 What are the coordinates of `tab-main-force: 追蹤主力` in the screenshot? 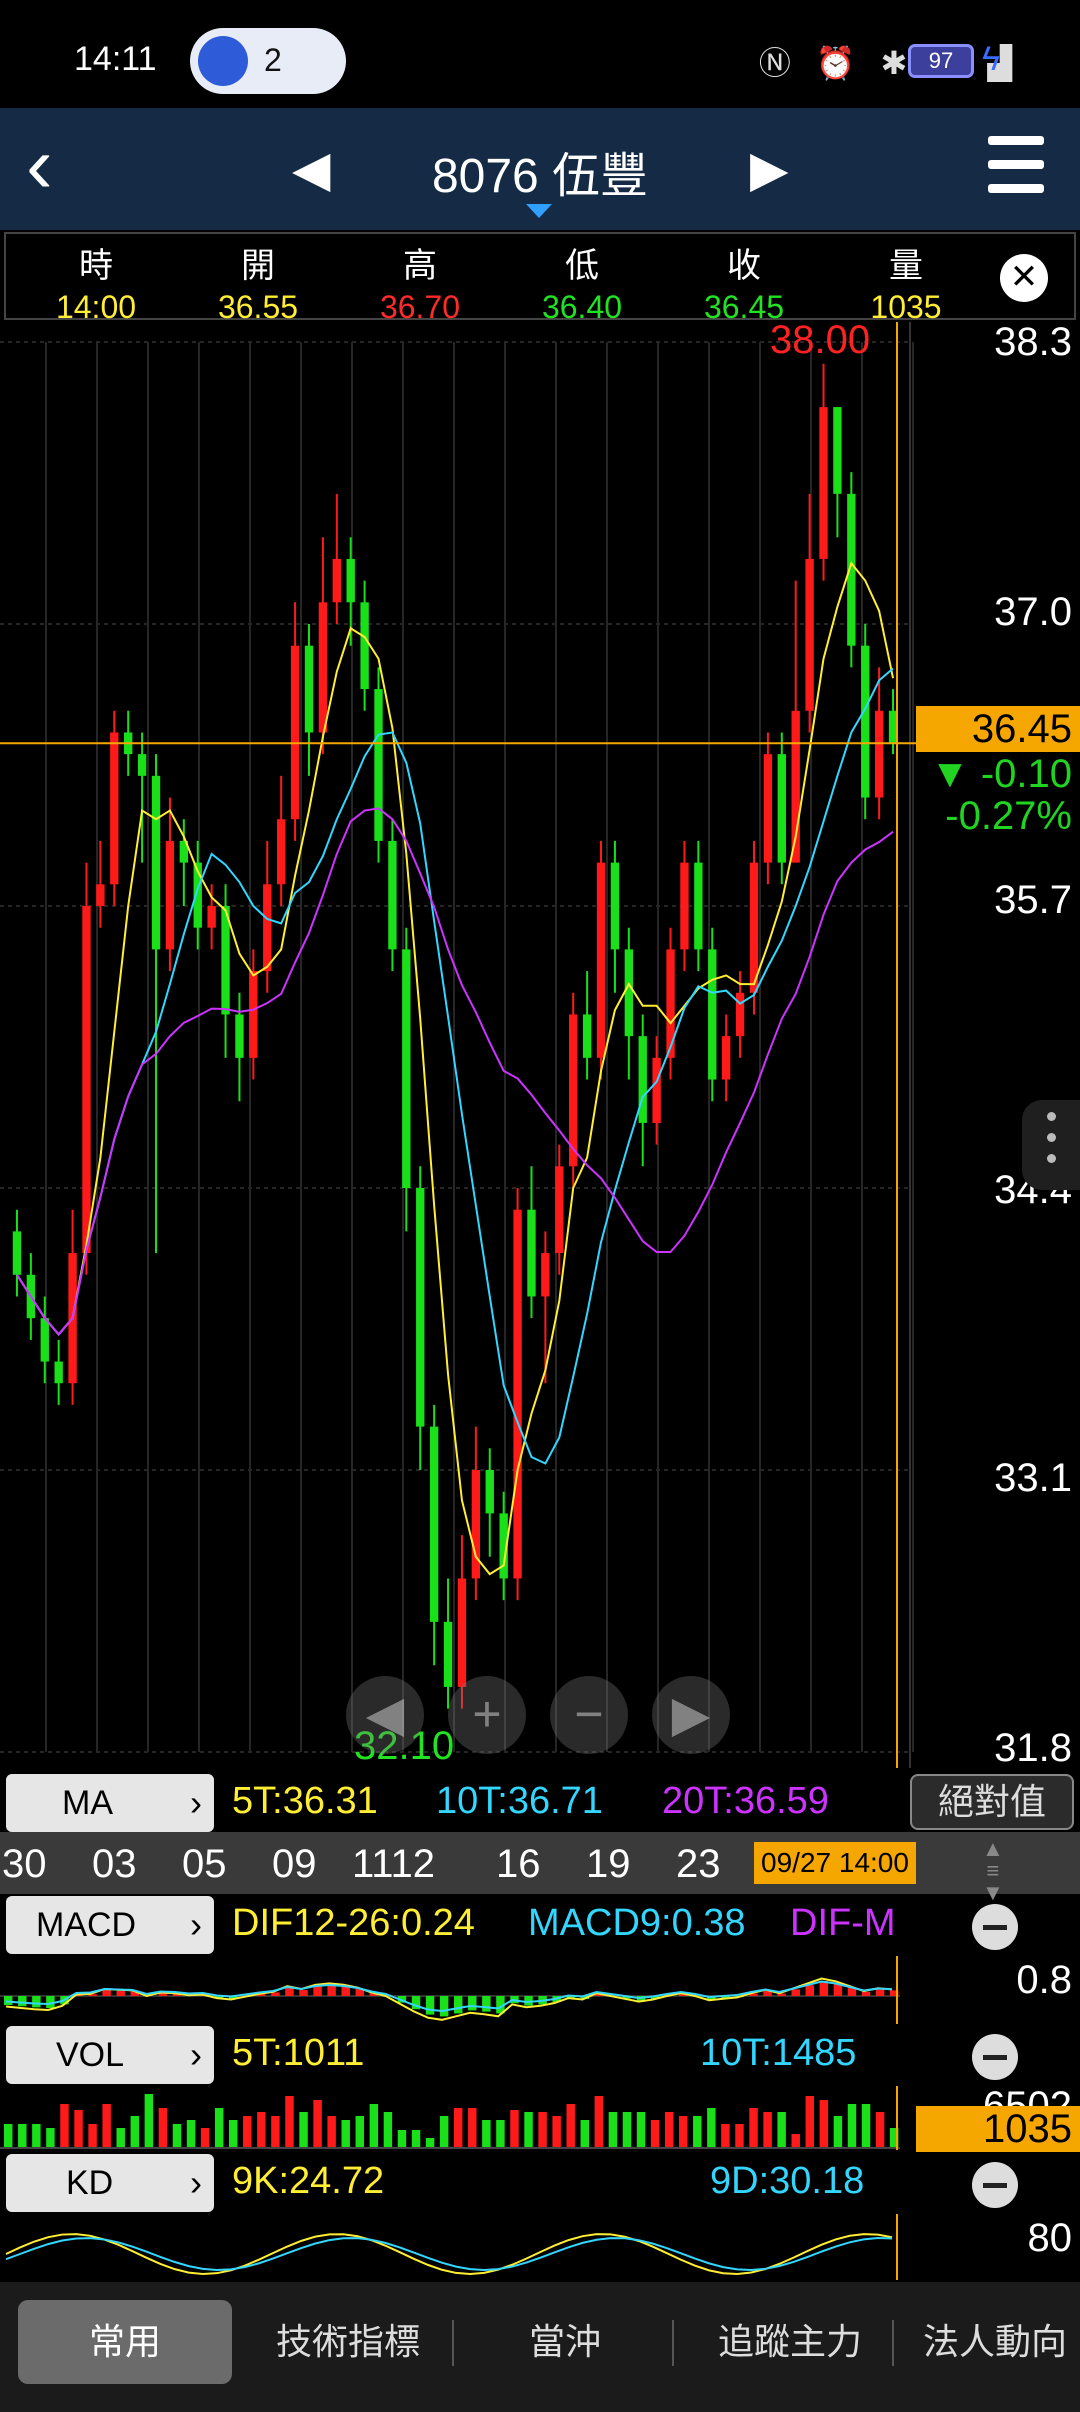 It's located at (790, 2342).